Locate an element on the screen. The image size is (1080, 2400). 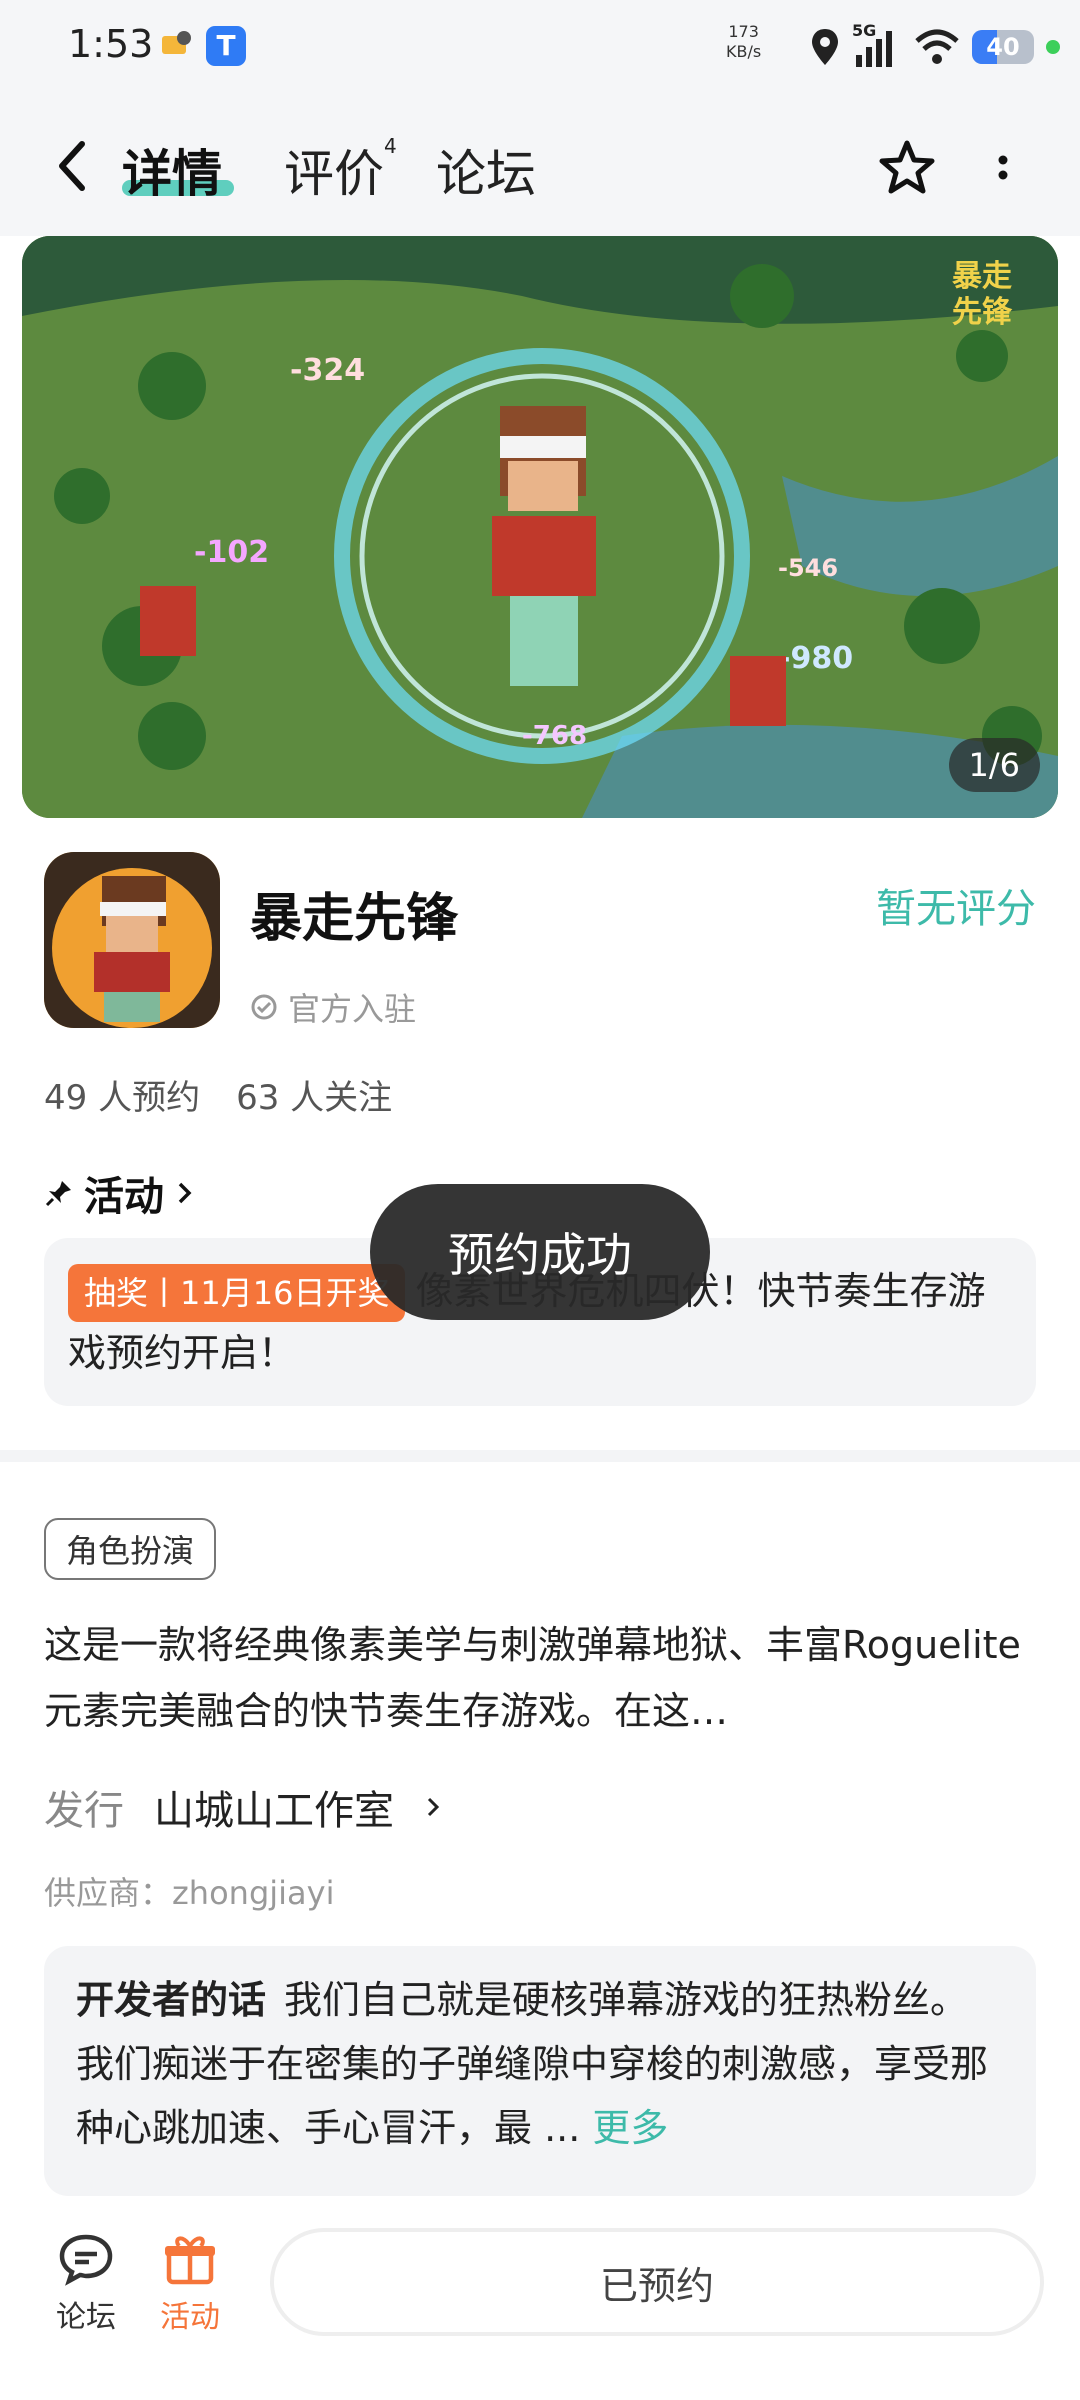
status-icons: 5G 40 is located at coordinates (935, 46).